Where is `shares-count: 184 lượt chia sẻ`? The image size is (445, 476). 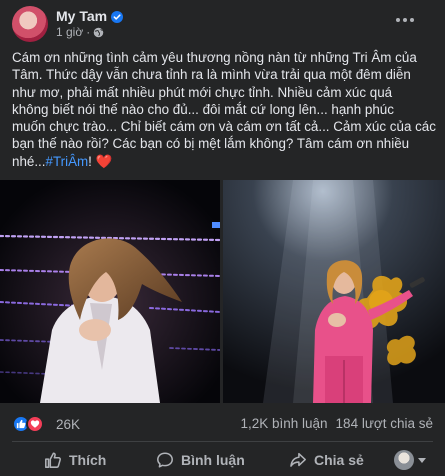 shares-count: 184 lượt chia sẻ is located at coordinates (384, 423).